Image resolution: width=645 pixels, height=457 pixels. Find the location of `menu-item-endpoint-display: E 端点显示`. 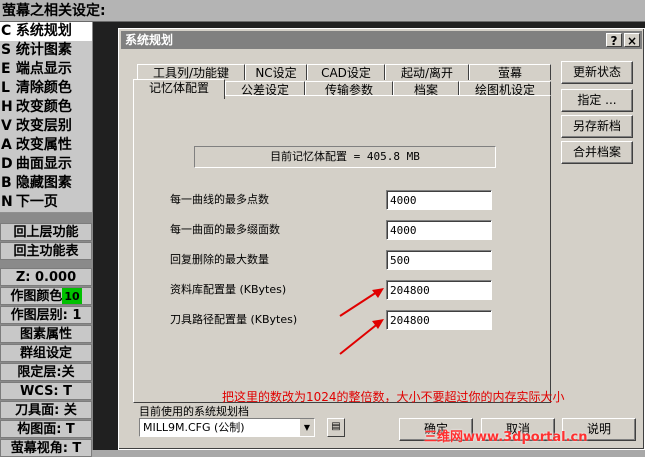

menu-item-endpoint-display: E 端点显示 is located at coordinates (46, 70).